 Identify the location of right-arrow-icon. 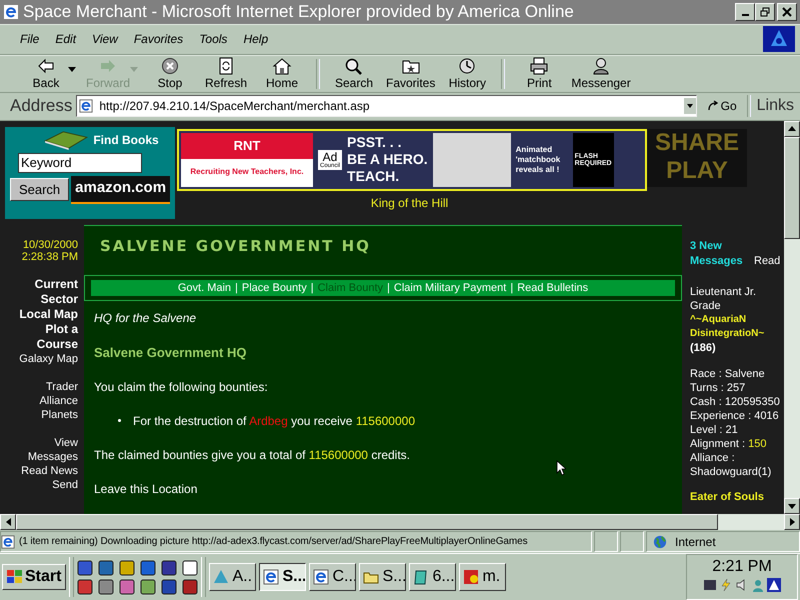
(792, 522).